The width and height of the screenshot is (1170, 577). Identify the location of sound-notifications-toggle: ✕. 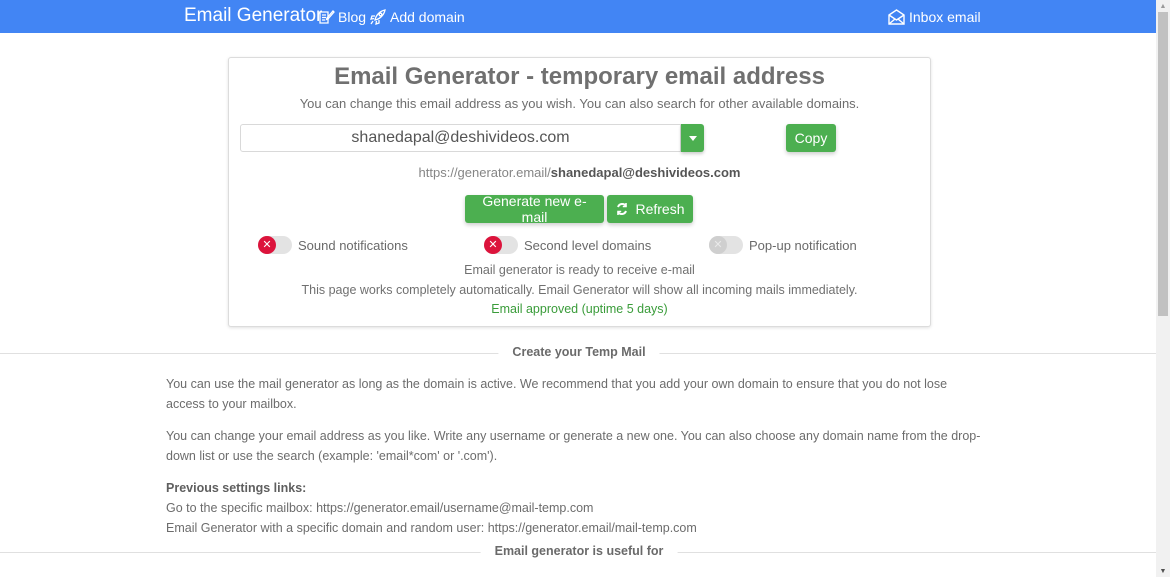
(275, 245).